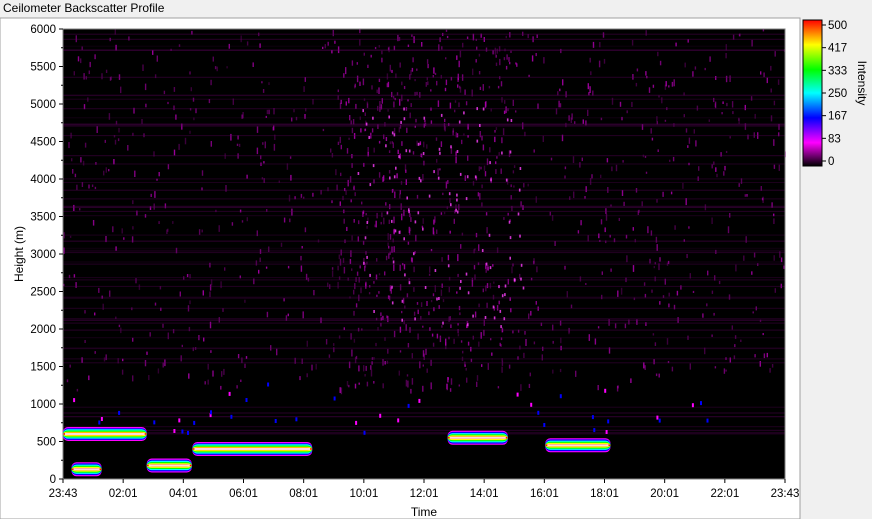  Describe the element at coordinates (831, 162) in the screenshot. I see `colorbar-tick-label: 0` at that location.